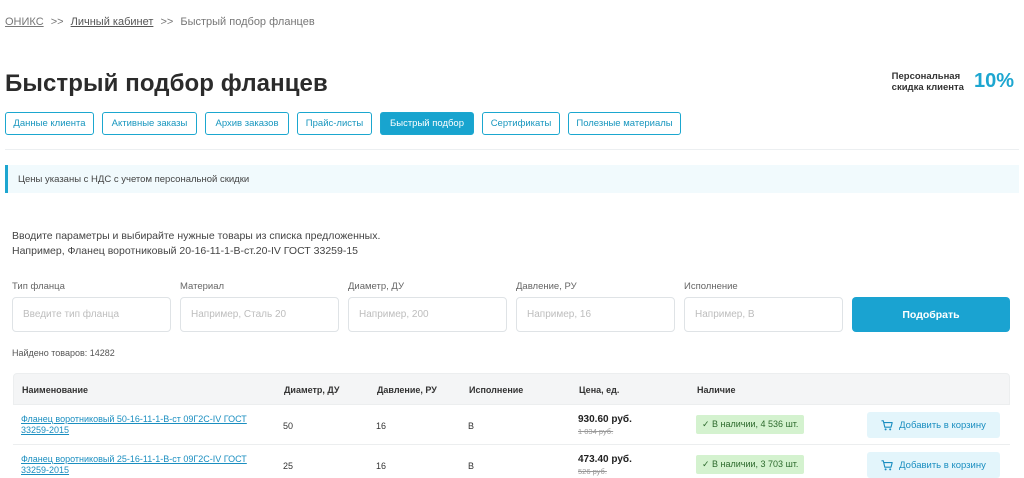  I want to click on discount-label-line2: скидка клиента, so click(927, 87).